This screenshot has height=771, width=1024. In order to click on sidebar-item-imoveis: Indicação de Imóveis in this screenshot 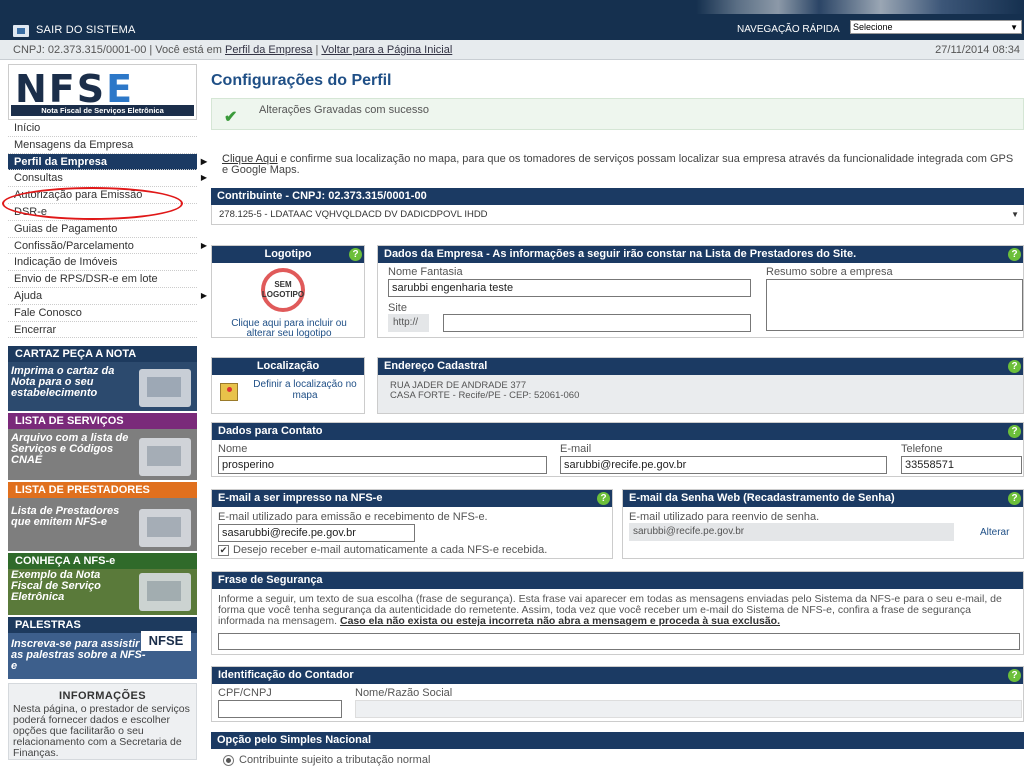, I will do `click(102, 263)`.